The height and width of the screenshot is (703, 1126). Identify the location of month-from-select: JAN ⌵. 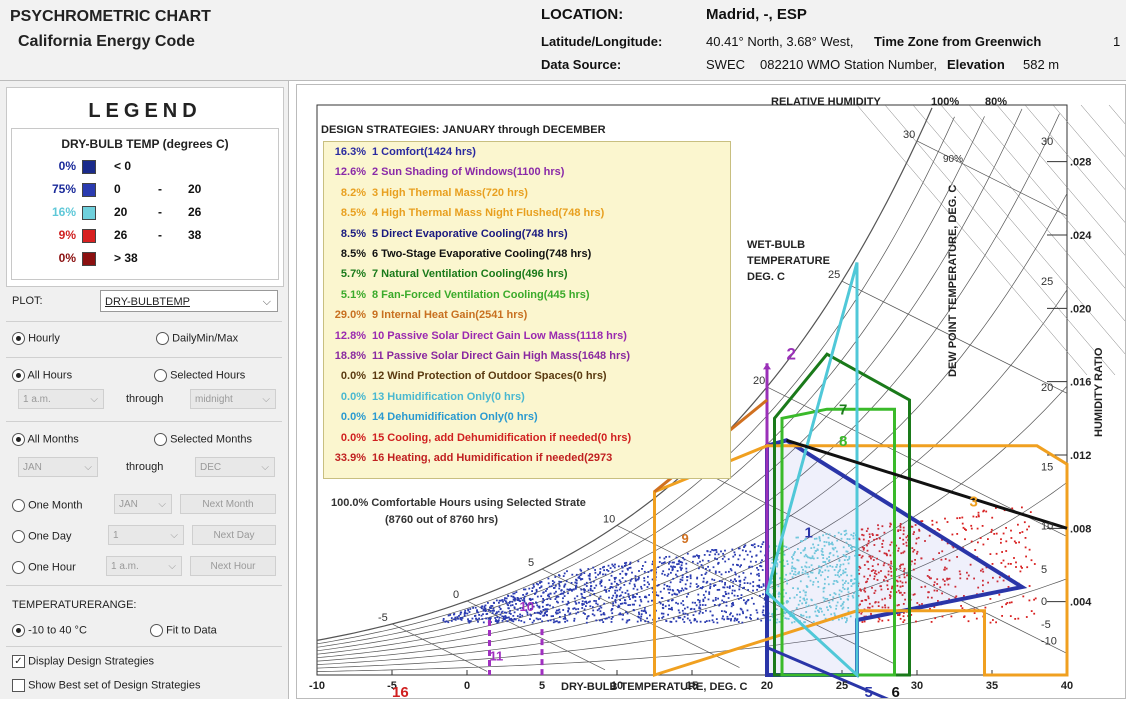
(58, 467).